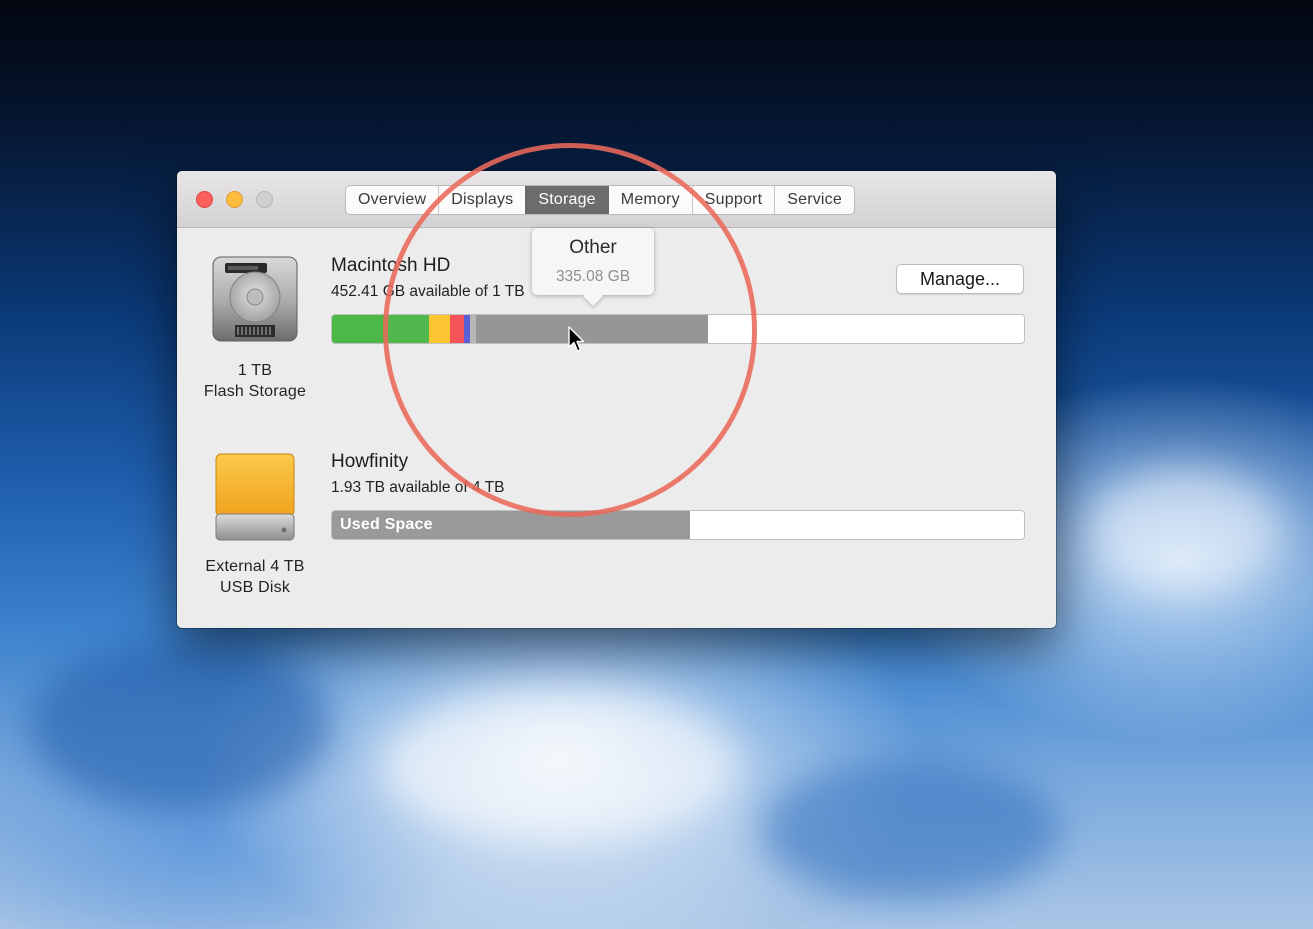 The height and width of the screenshot is (929, 1313). Describe the element at coordinates (392, 200) in the screenshot. I see `tab-overview: Overview` at that location.